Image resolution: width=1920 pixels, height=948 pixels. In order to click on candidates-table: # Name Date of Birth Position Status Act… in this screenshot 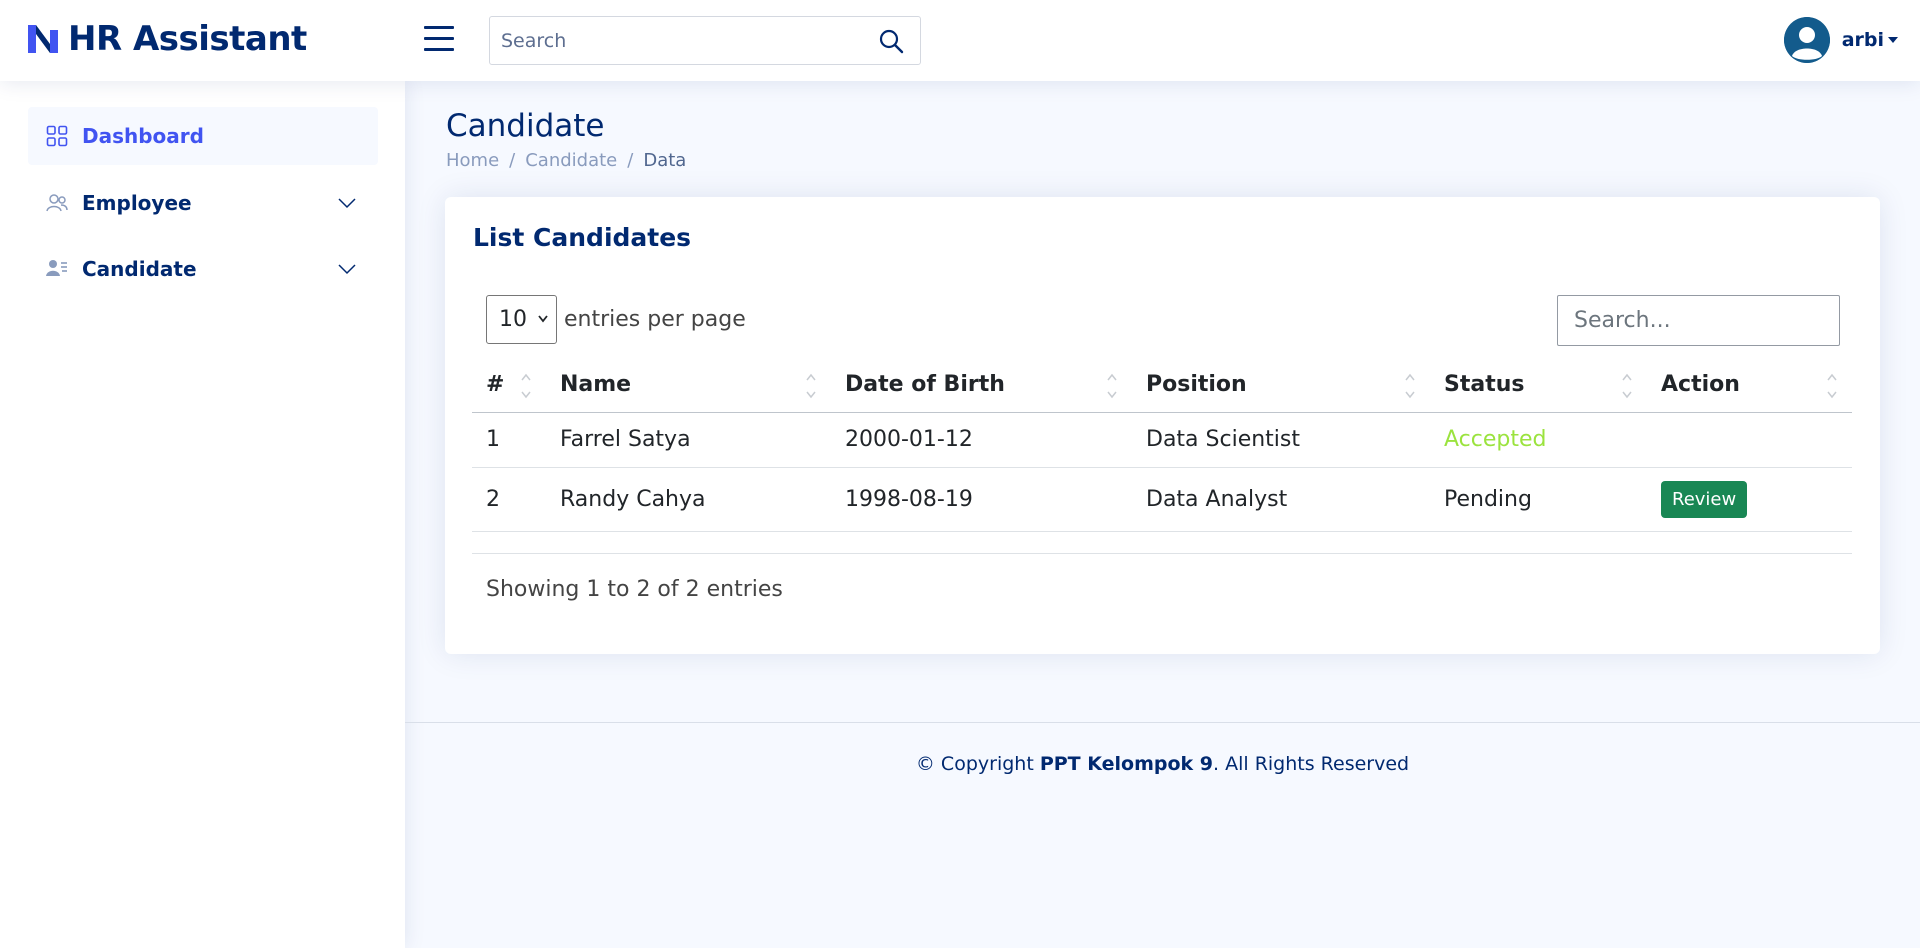, I will do `click(1162, 444)`.